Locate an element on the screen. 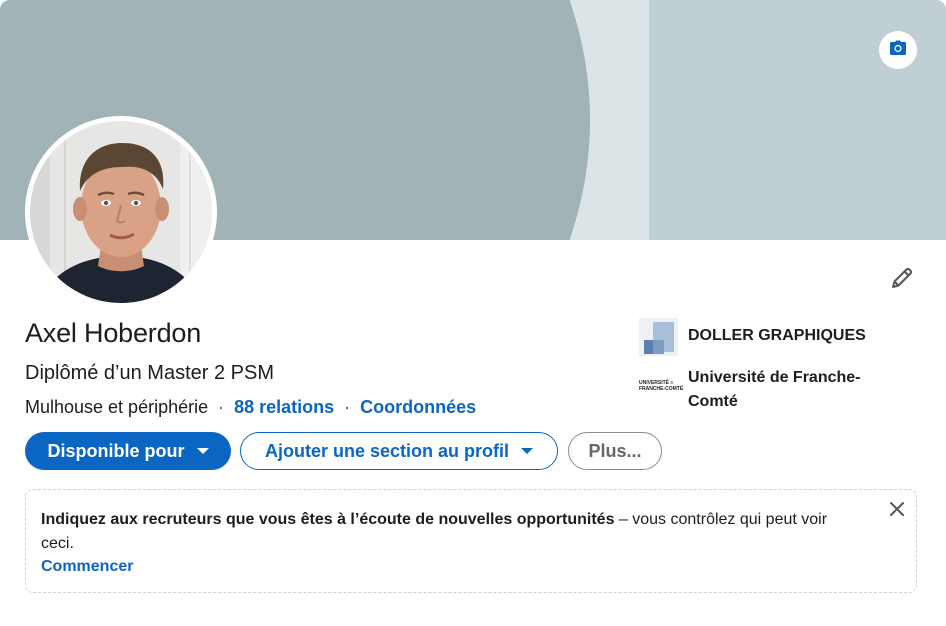 Image resolution: width=946 pixels, height=626 pixels. company-name: DOLLER GRAPHIQUES is located at coordinates (777, 335).